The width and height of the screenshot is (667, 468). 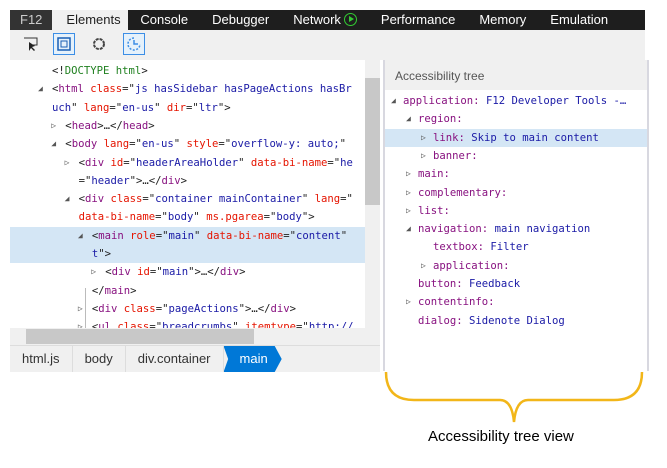 I want to click on tab-emulation: Emulation, so click(x=579, y=20).